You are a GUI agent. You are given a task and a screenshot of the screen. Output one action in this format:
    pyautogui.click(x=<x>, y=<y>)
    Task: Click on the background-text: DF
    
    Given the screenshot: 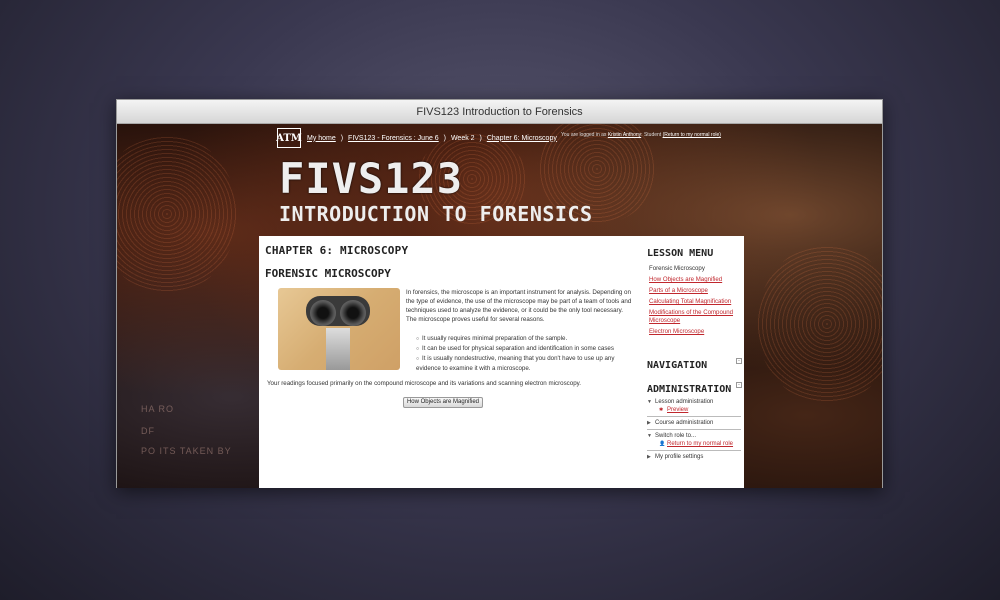 What is the action you would take?
    pyautogui.click(x=148, y=431)
    